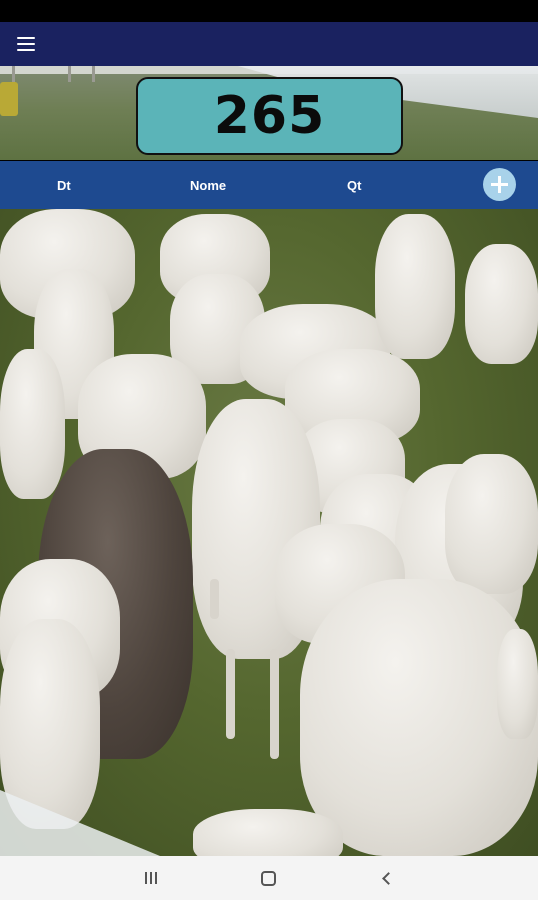 The width and height of the screenshot is (538, 900). I want to click on counter-value: 265, so click(269, 116).